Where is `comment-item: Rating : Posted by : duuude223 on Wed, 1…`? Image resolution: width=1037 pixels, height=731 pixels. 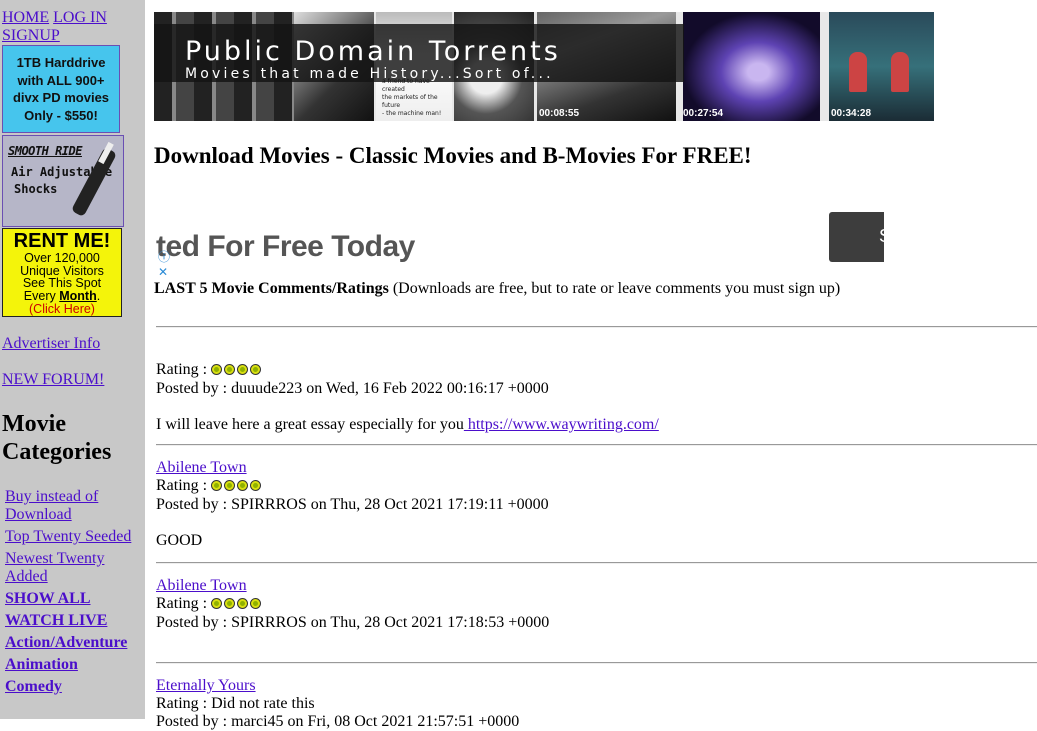
comment-item: Rating : Posted by : duuude223 on Wed, 1… is located at coordinates (596, 397).